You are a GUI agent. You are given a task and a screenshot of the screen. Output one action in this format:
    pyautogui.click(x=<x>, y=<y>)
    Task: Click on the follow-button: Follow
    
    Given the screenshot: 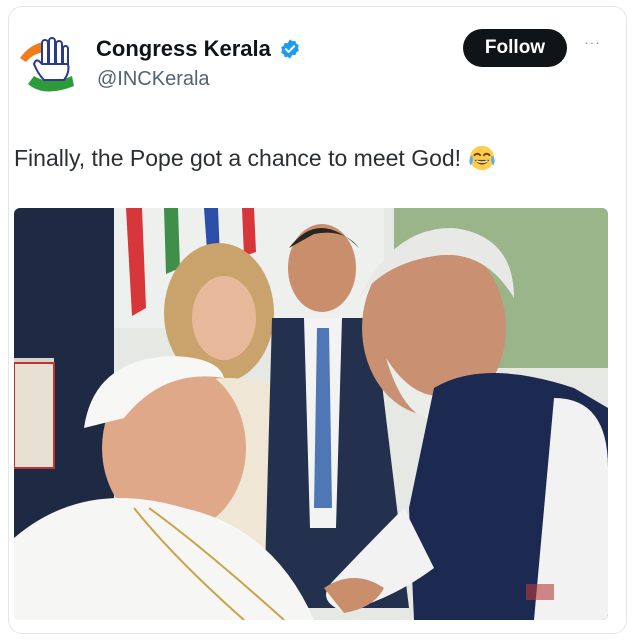 What is the action you would take?
    pyautogui.click(x=515, y=48)
    